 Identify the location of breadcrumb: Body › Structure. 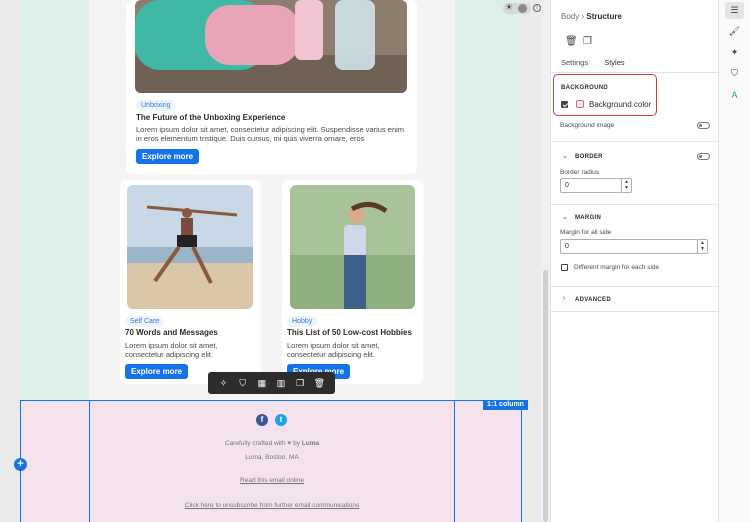
(591, 16).